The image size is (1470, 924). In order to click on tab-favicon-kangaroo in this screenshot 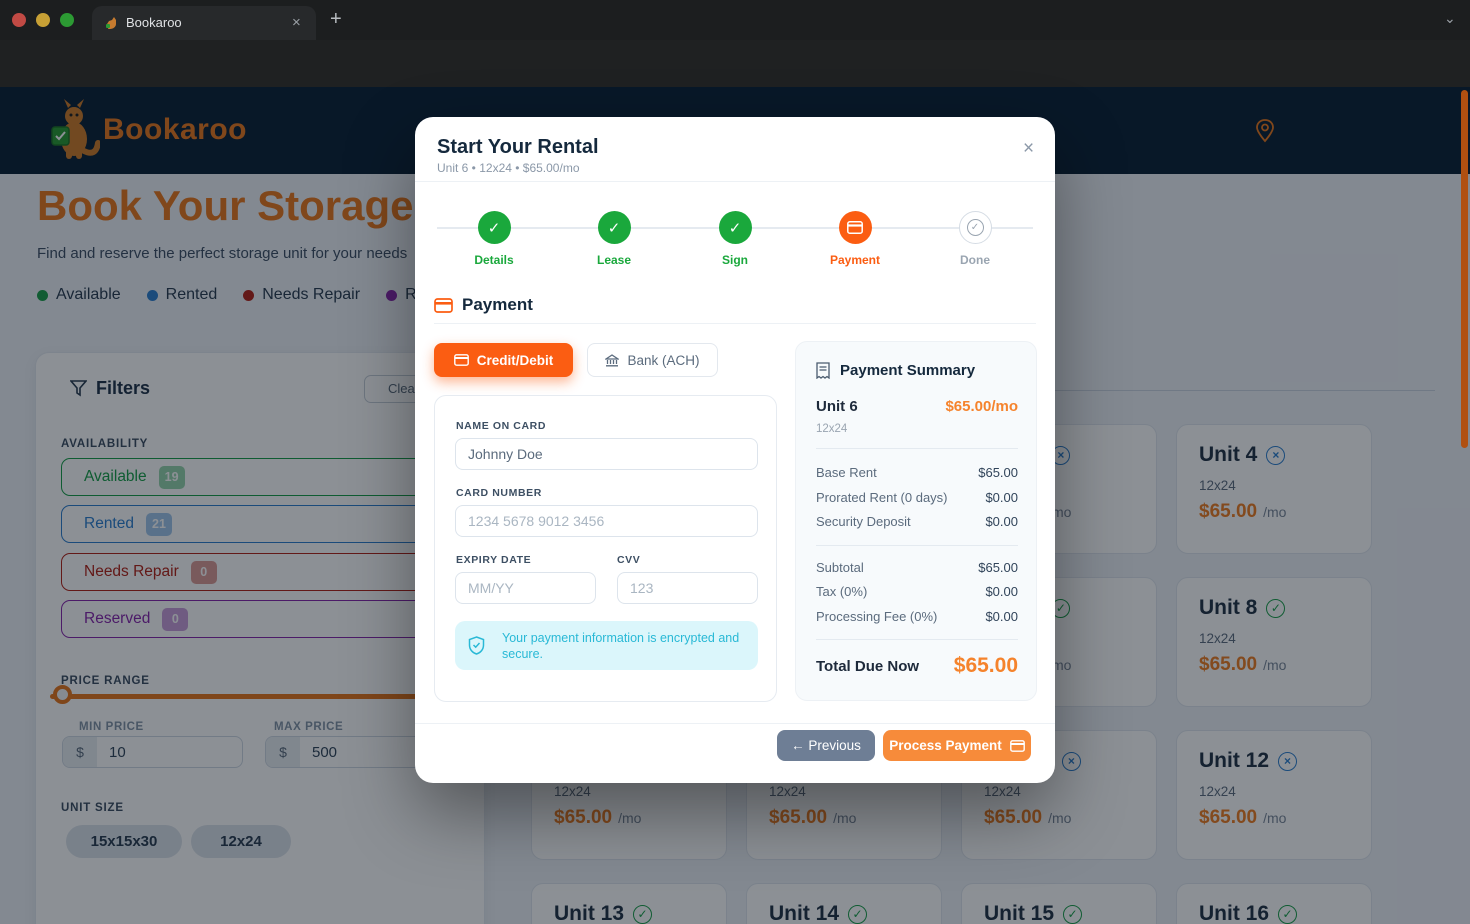, I will do `click(111, 23)`.